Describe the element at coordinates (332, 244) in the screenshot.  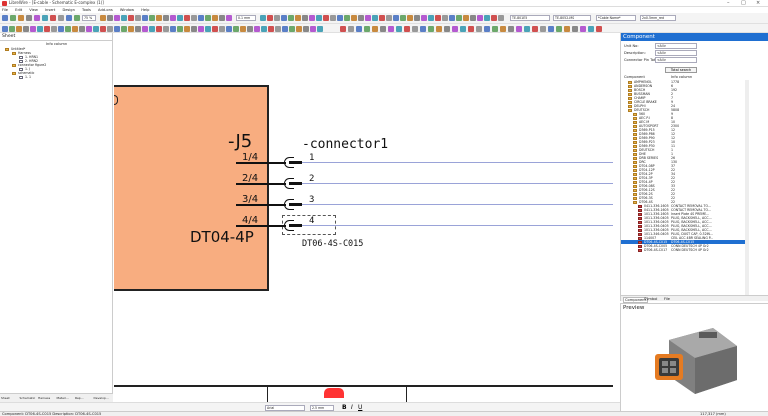
I see `mate-part-number: DT06-4S-C015` at that location.